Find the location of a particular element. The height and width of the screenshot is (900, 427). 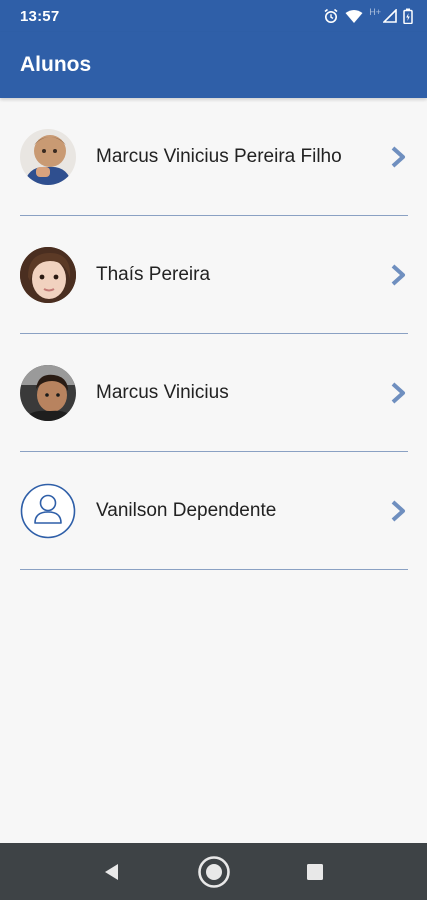

student-name: Vanilson Dependente is located at coordinates (186, 510).